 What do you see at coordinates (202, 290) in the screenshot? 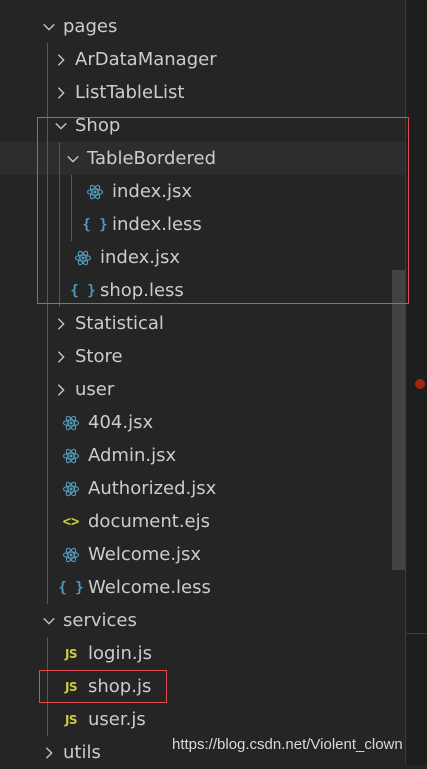
I see `file-item: { } shop.less` at bounding box center [202, 290].